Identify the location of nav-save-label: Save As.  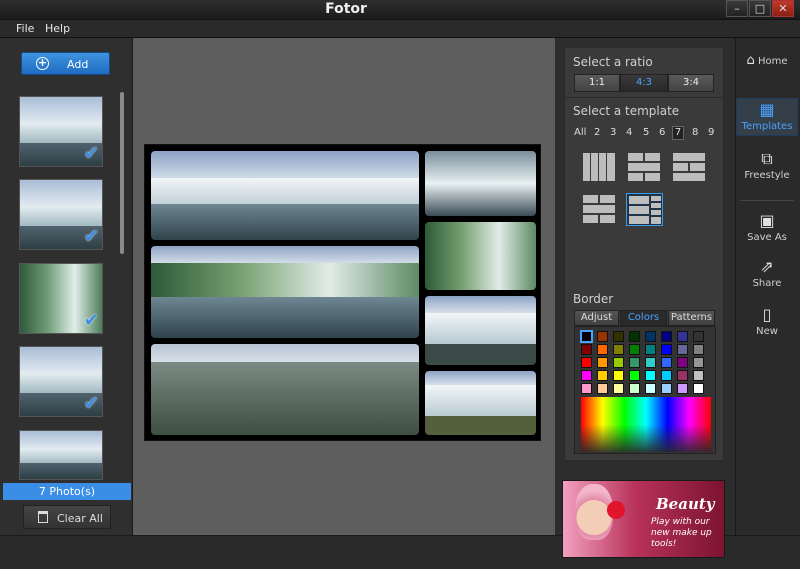
(767, 237).